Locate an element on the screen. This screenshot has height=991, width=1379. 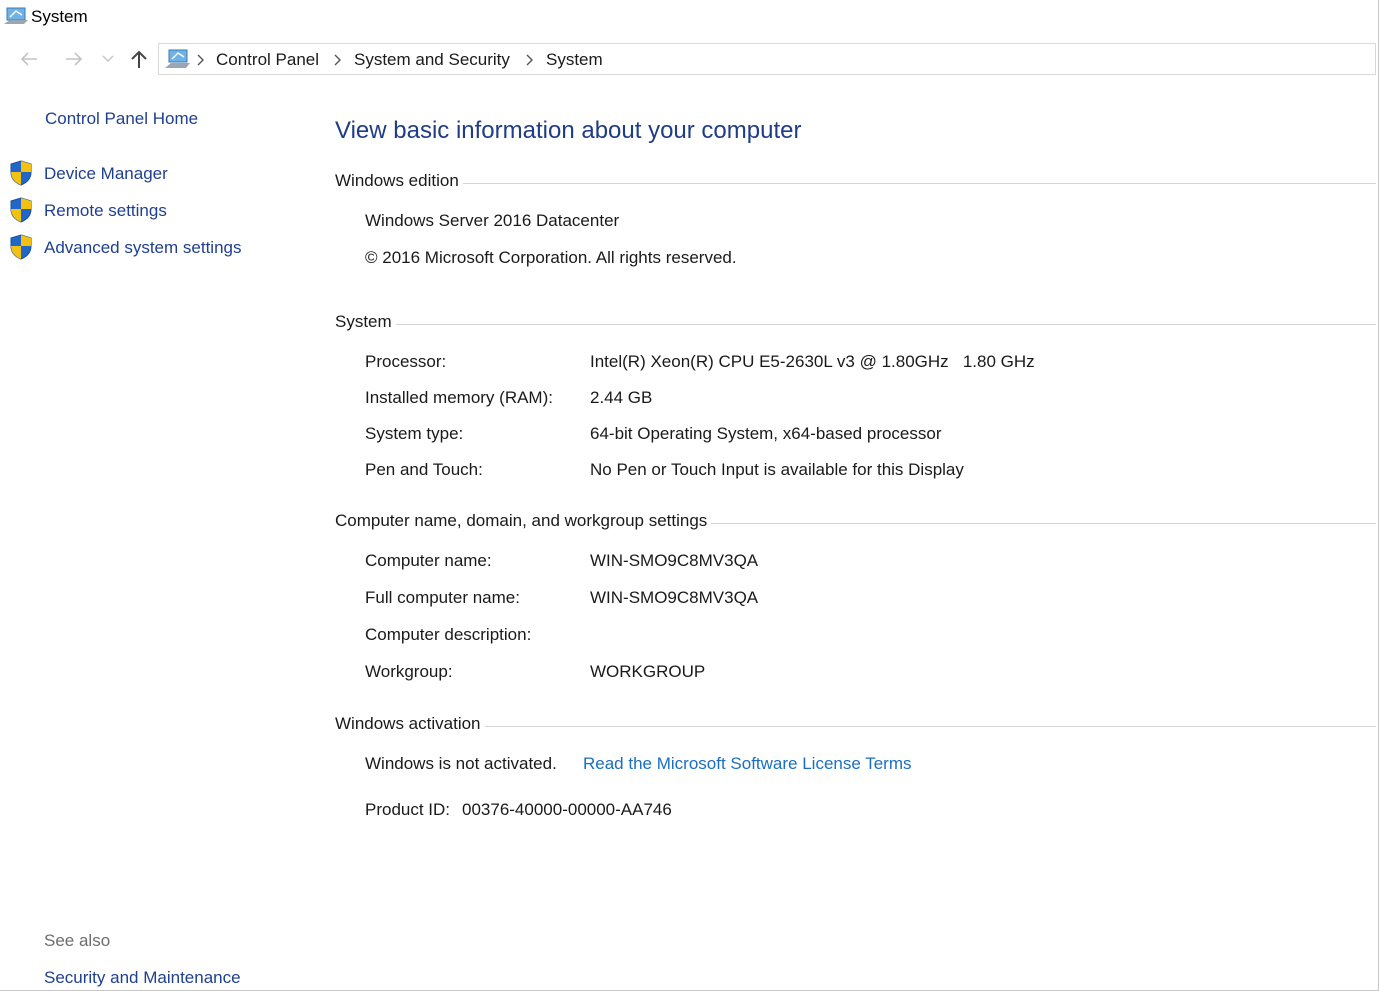
product-id-value: 00376-40000-00000-AA746 is located at coordinates (567, 809).